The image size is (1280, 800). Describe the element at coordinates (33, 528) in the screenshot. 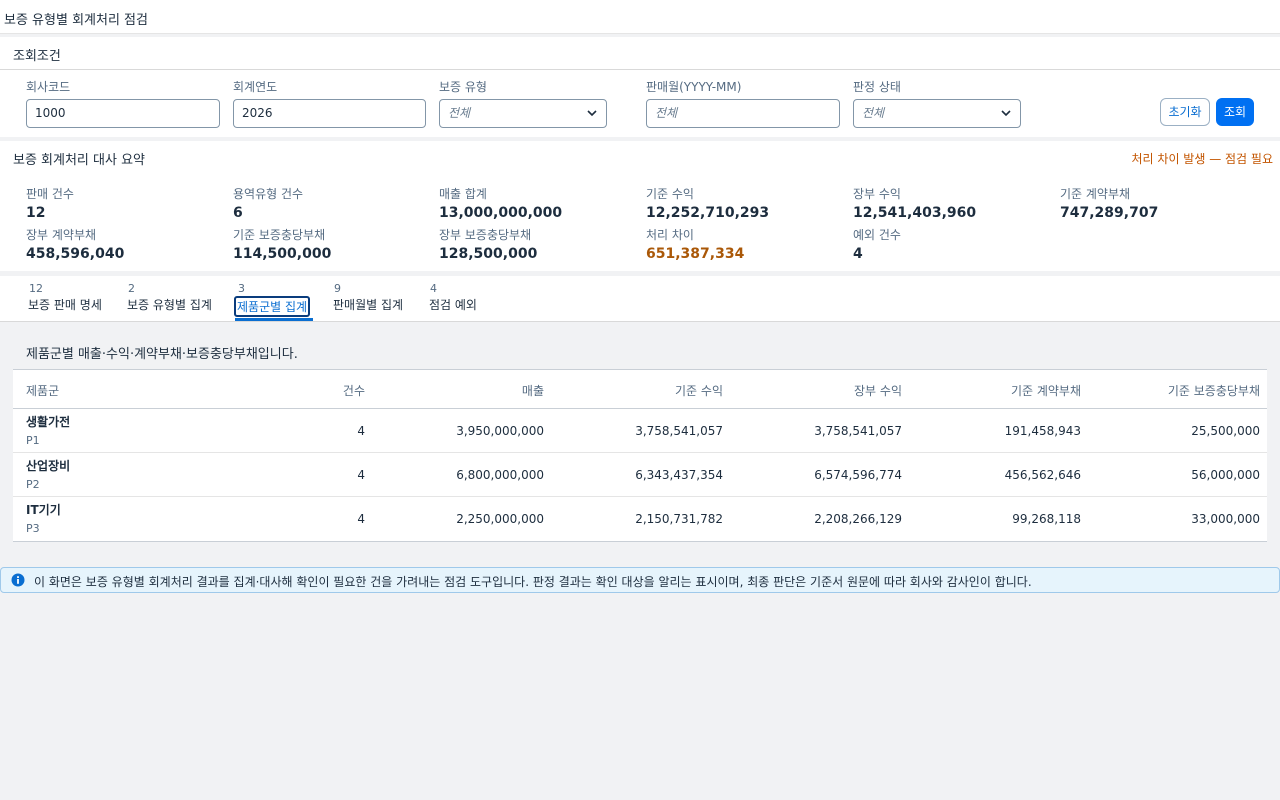

I see `product-group-code: P3` at that location.